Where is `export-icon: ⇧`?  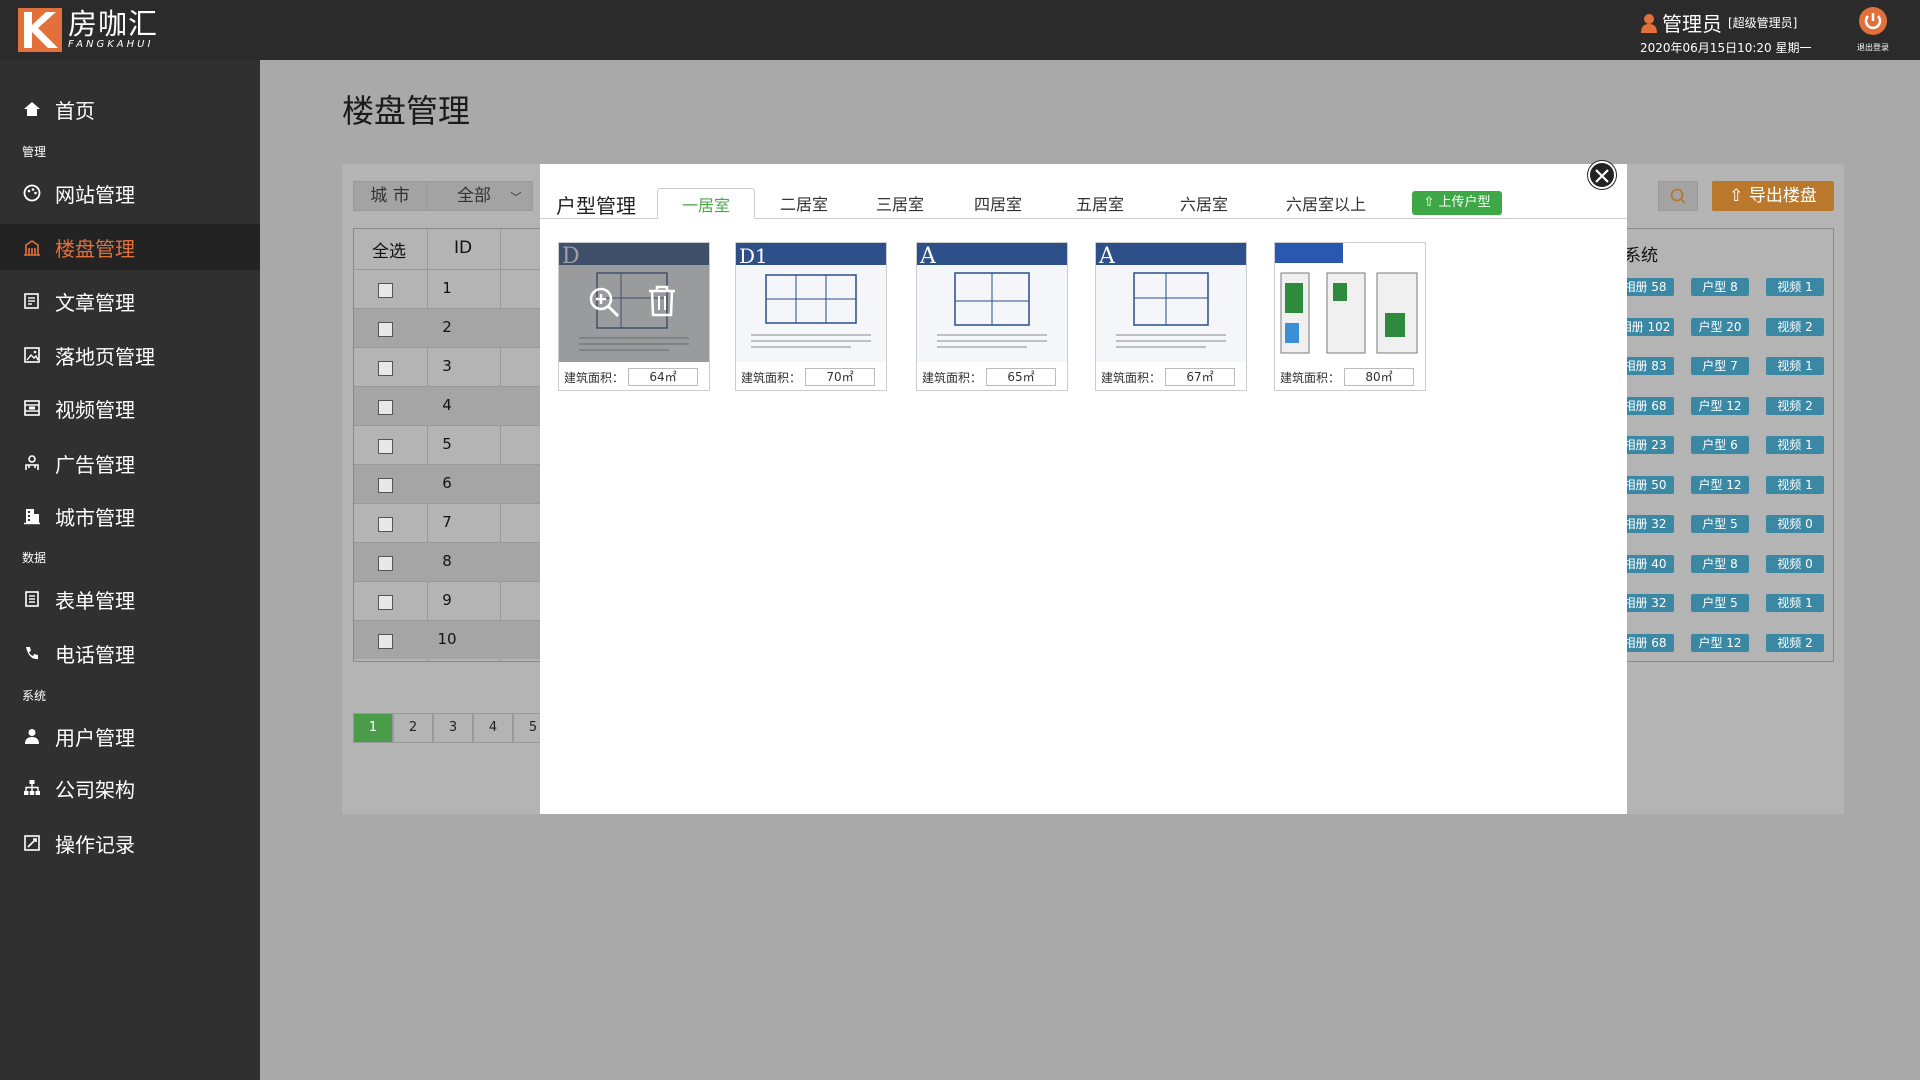 export-icon: ⇧ is located at coordinates (1736, 196).